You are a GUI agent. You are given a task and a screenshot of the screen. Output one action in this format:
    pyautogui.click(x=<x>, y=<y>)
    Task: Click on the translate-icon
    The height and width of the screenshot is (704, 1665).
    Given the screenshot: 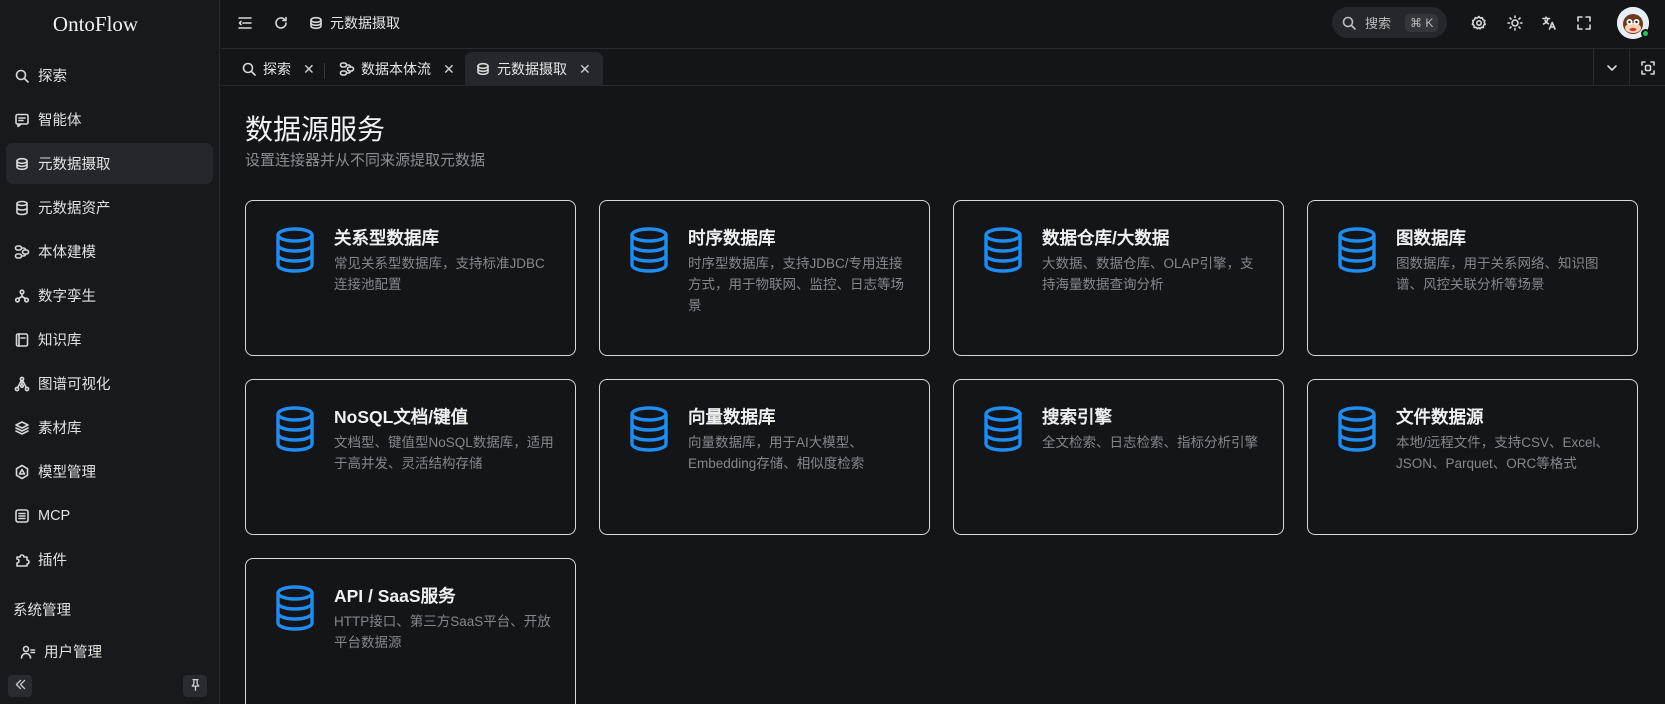 What is the action you would take?
    pyautogui.click(x=1549, y=23)
    